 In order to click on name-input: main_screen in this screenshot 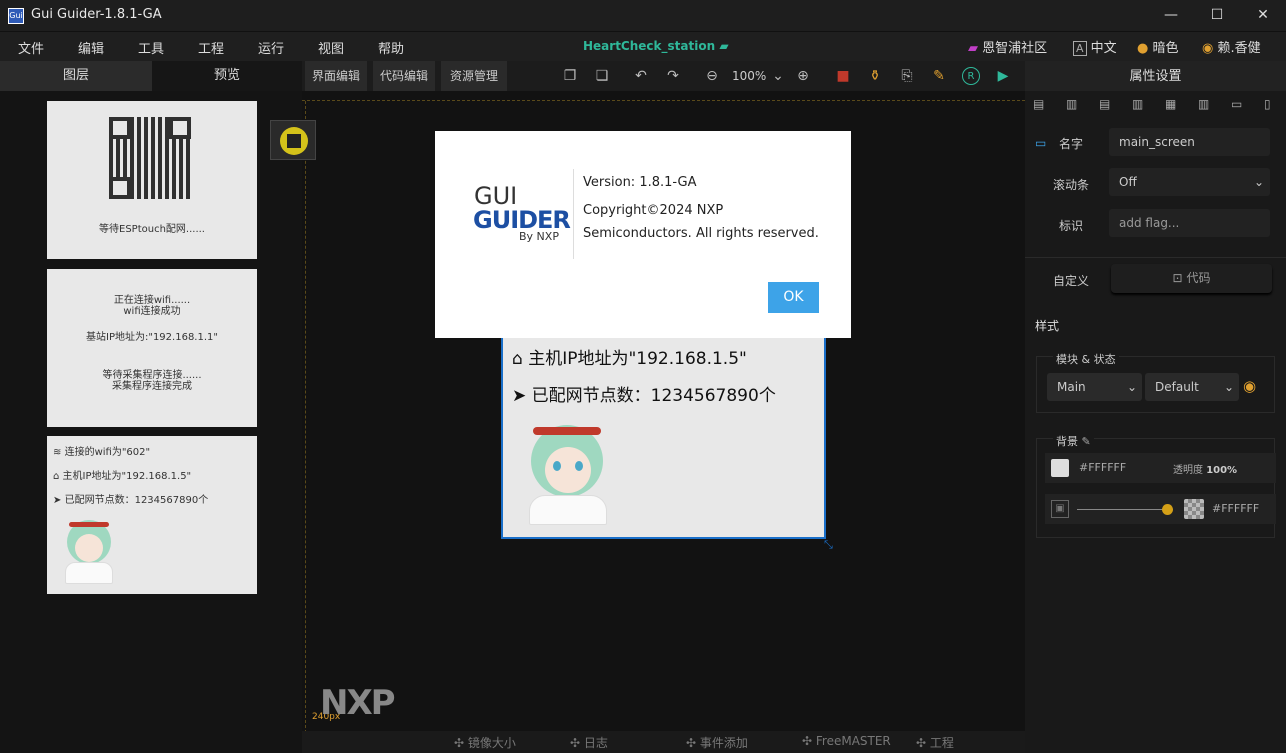, I will do `click(1189, 142)`.